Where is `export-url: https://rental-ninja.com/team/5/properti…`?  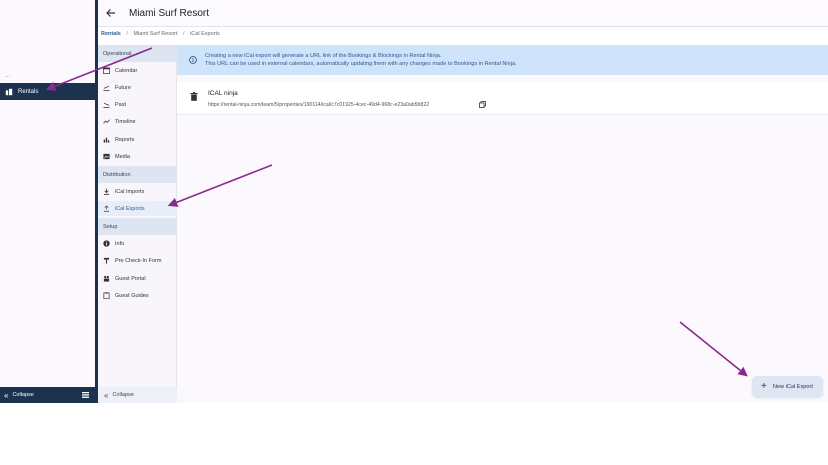 export-url: https://rental-ninja.com/team/5/properti… is located at coordinates (319, 105).